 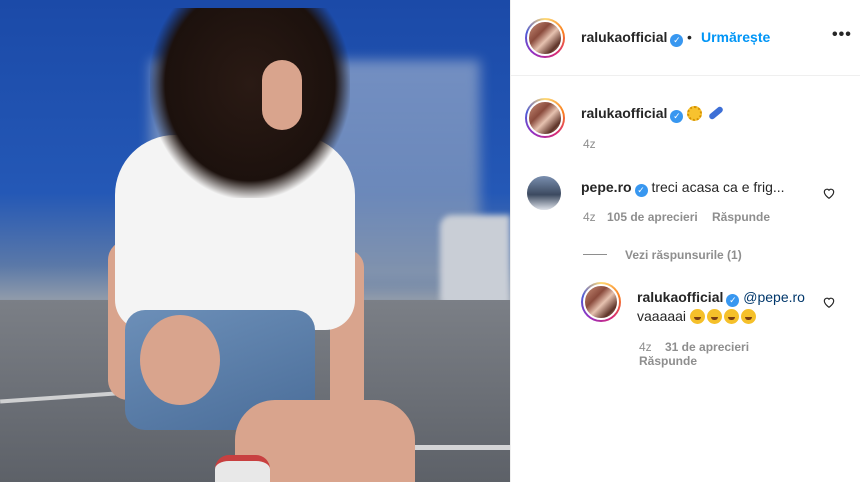 I want to click on comment-reply-button: Răspunde, so click(x=741, y=217).